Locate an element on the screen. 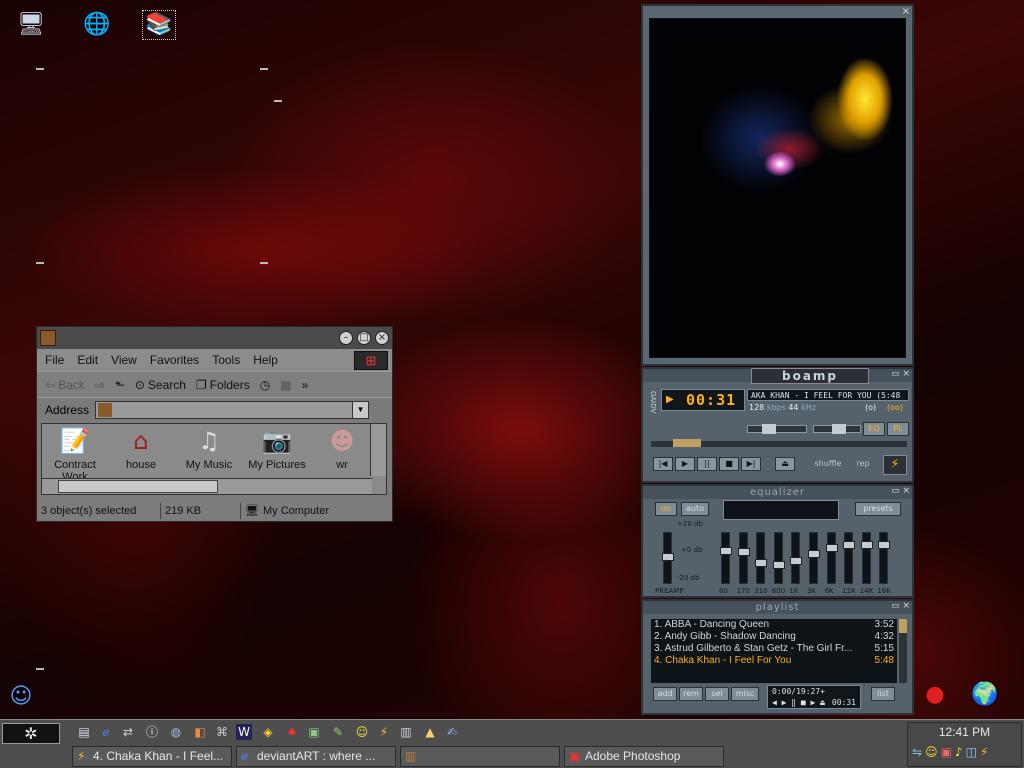 Image resolution: width=1024 pixels, height=768 pixels. word-quicklaunch-icon: W is located at coordinates (244, 732).